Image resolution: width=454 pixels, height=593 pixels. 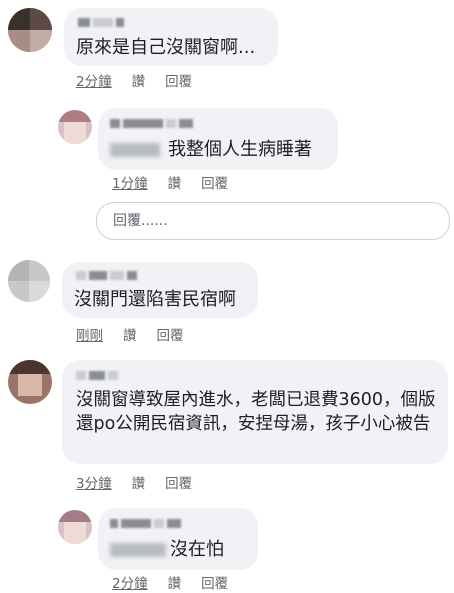 I want to click on comment-text: 沒關門還陷害民宿啊, so click(x=155, y=299).